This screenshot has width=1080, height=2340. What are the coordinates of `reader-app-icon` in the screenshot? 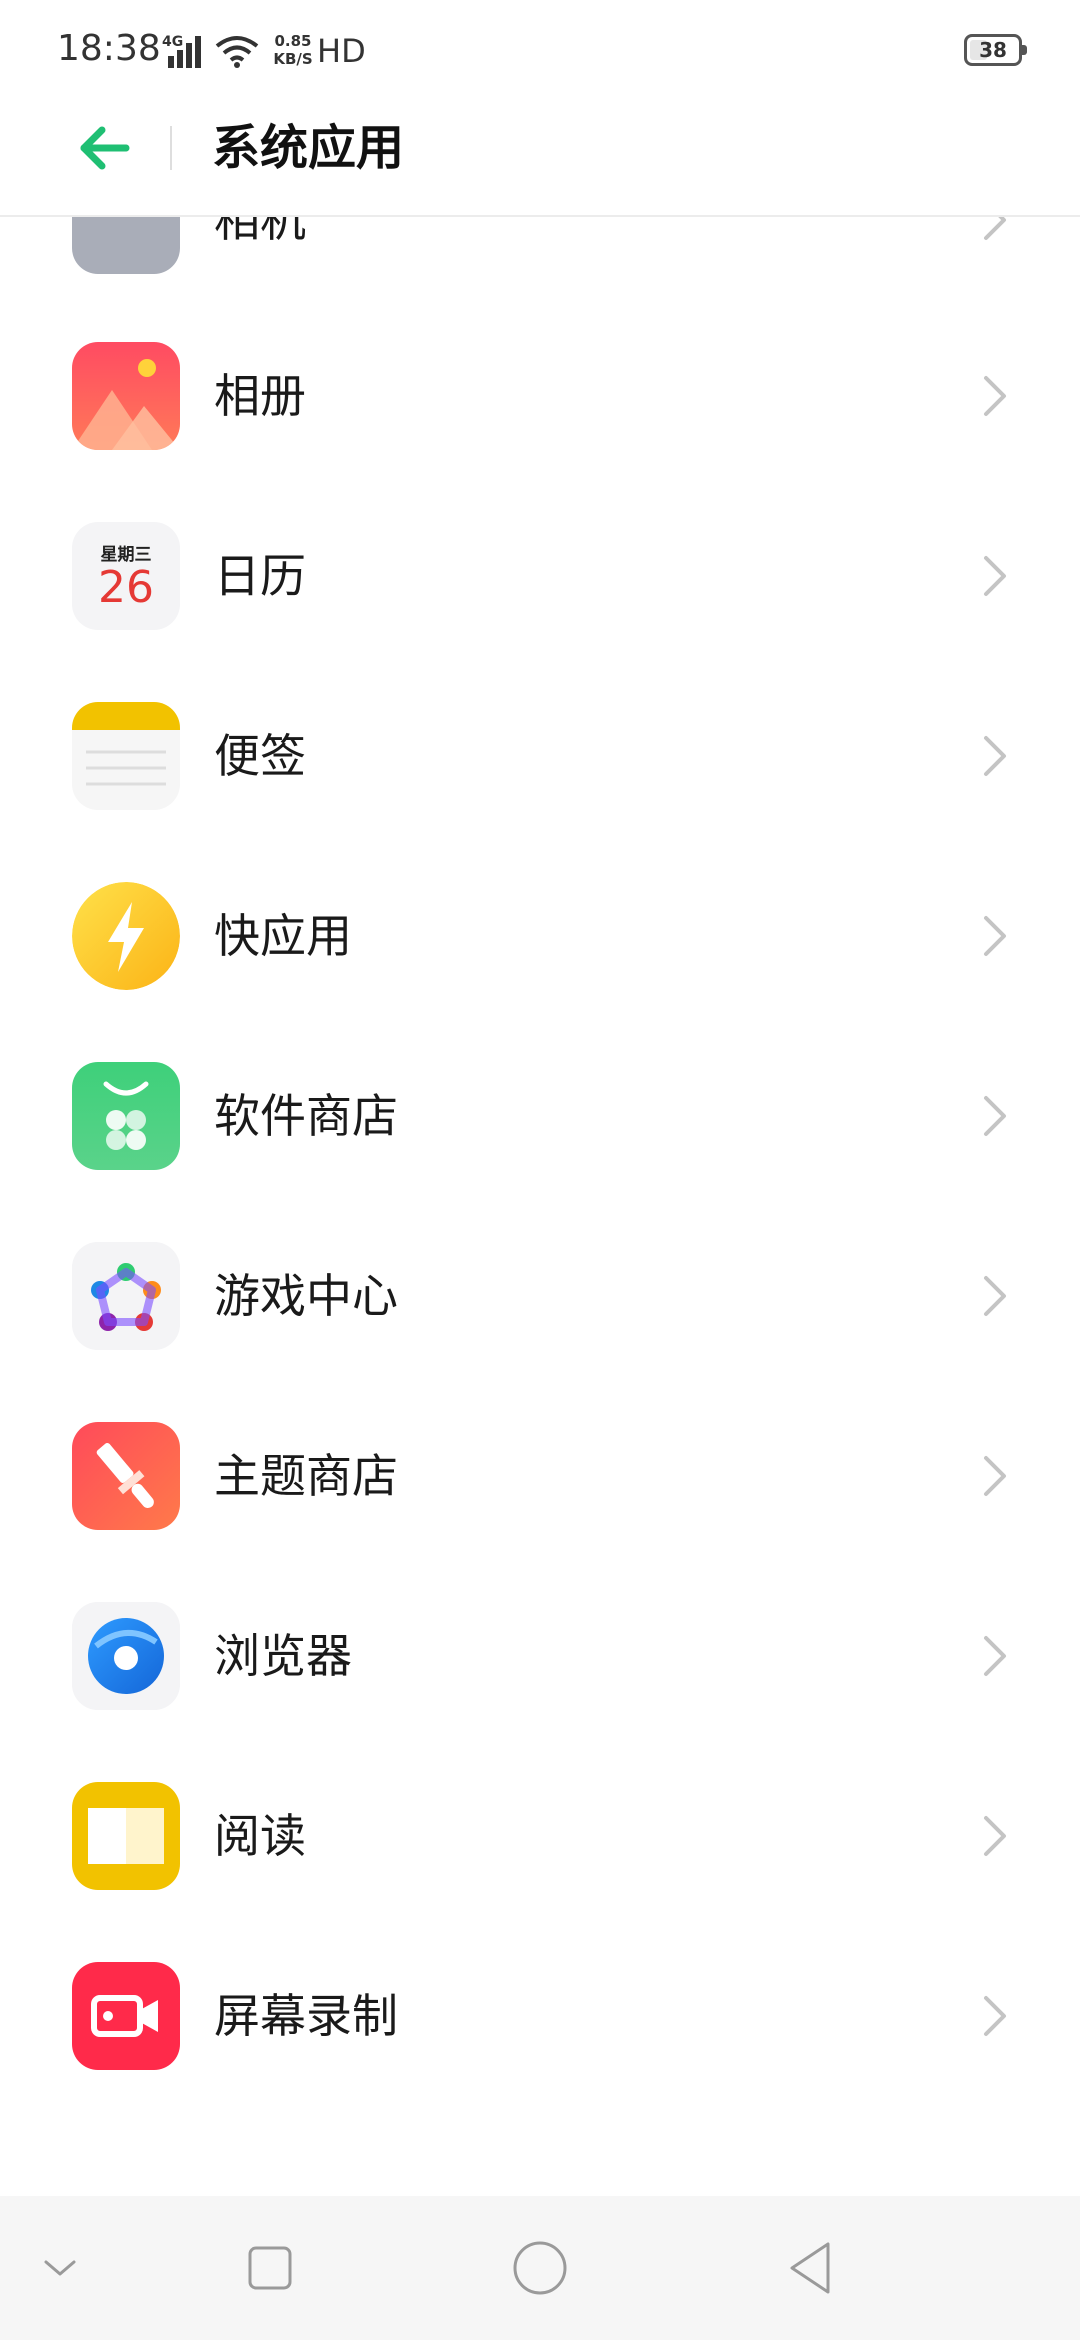 It's located at (126, 1836).